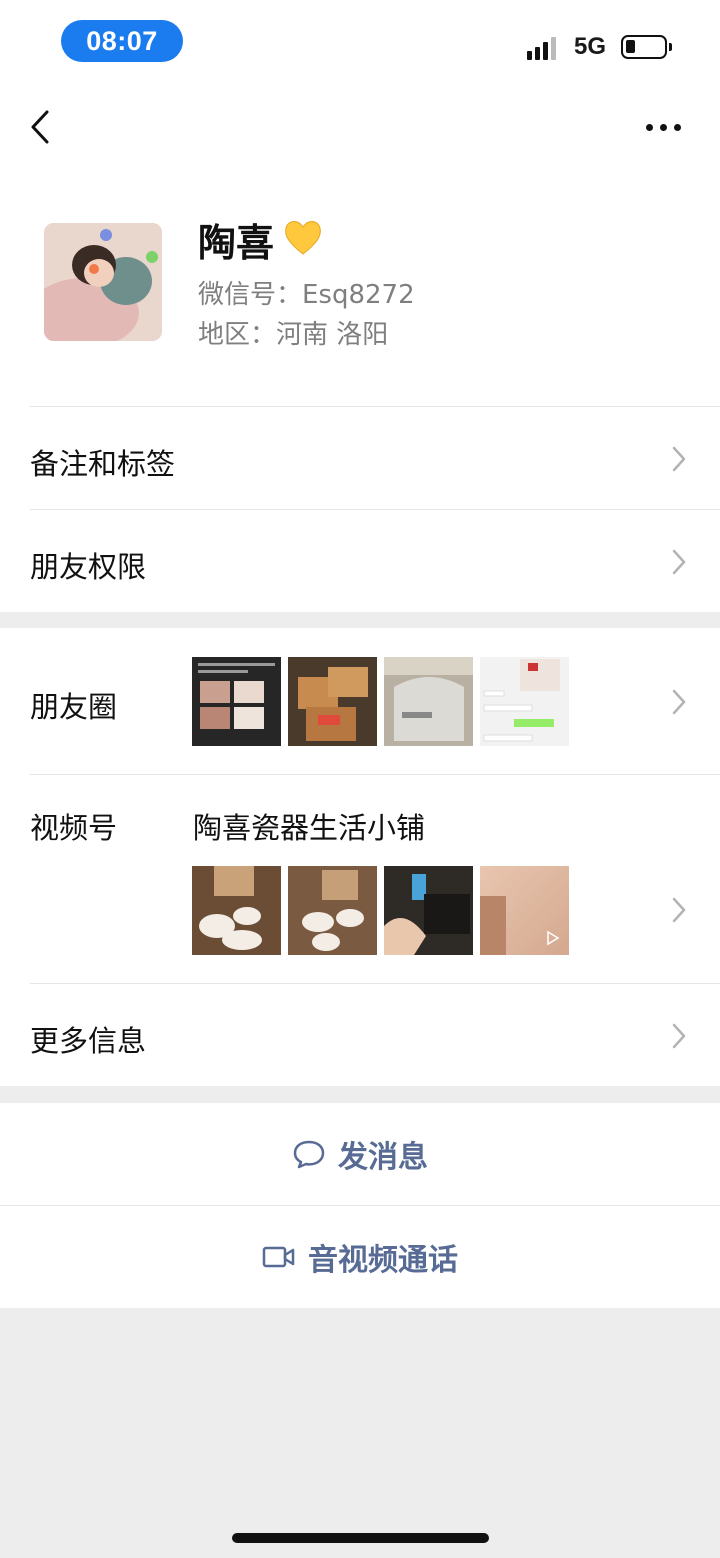 This screenshot has height=1558, width=720. What do you see at coordinates (74, 707) in the screenshot?
I see `moments-label: 朋友圈` at bounding box center [74, 707].